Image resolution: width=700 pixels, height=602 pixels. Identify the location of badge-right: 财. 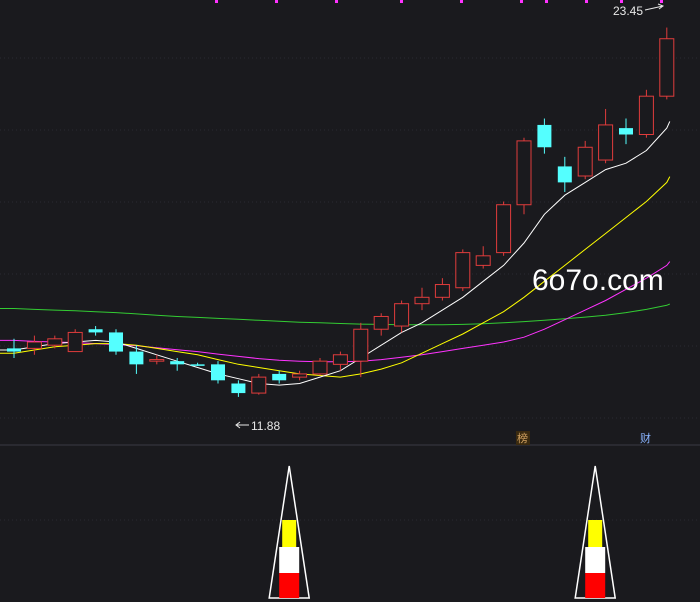
(645, 438).